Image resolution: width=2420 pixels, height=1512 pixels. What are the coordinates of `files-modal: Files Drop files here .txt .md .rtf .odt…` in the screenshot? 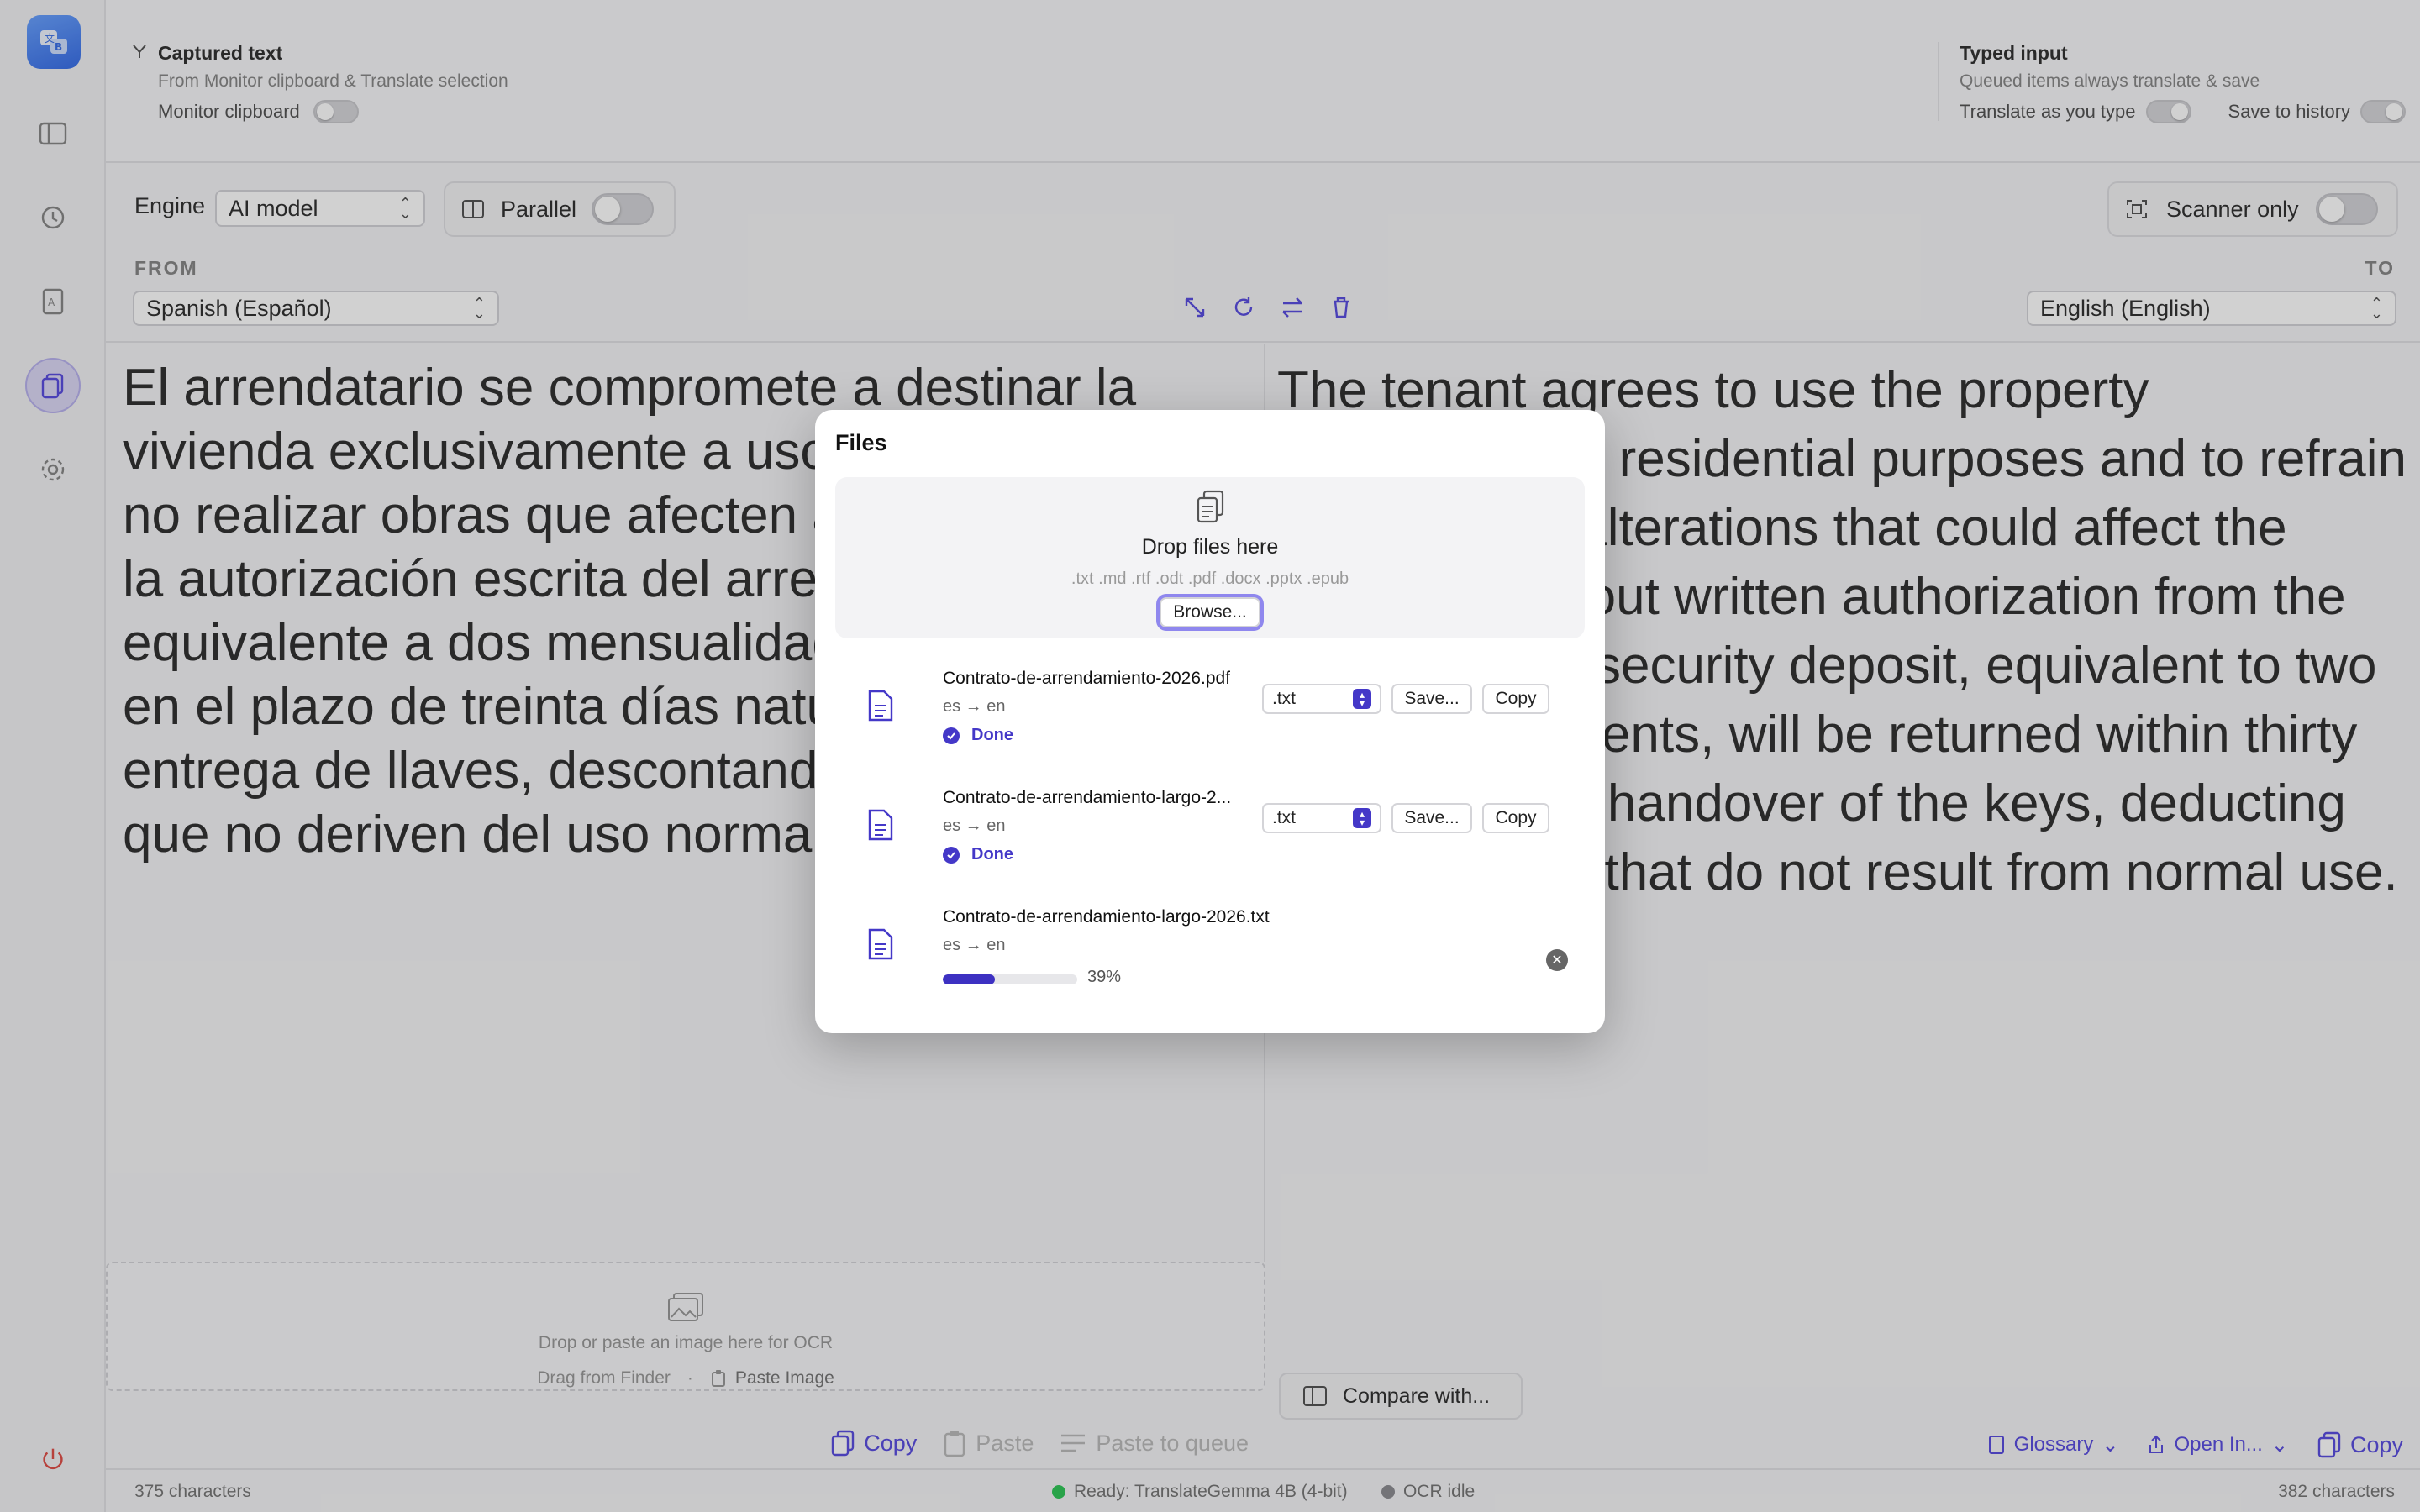 It's located at (1210, 721).